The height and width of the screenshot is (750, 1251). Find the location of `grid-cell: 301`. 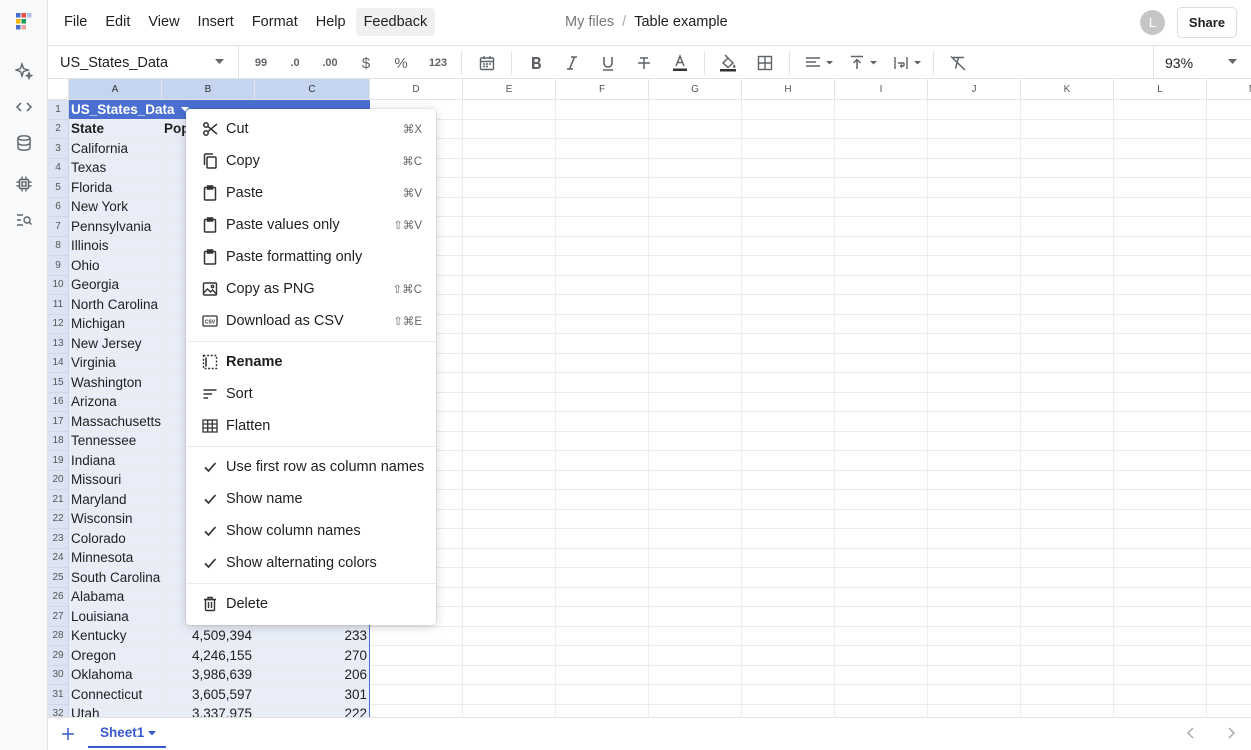

grid-cell: 301 is located at coordinates (312, 695).